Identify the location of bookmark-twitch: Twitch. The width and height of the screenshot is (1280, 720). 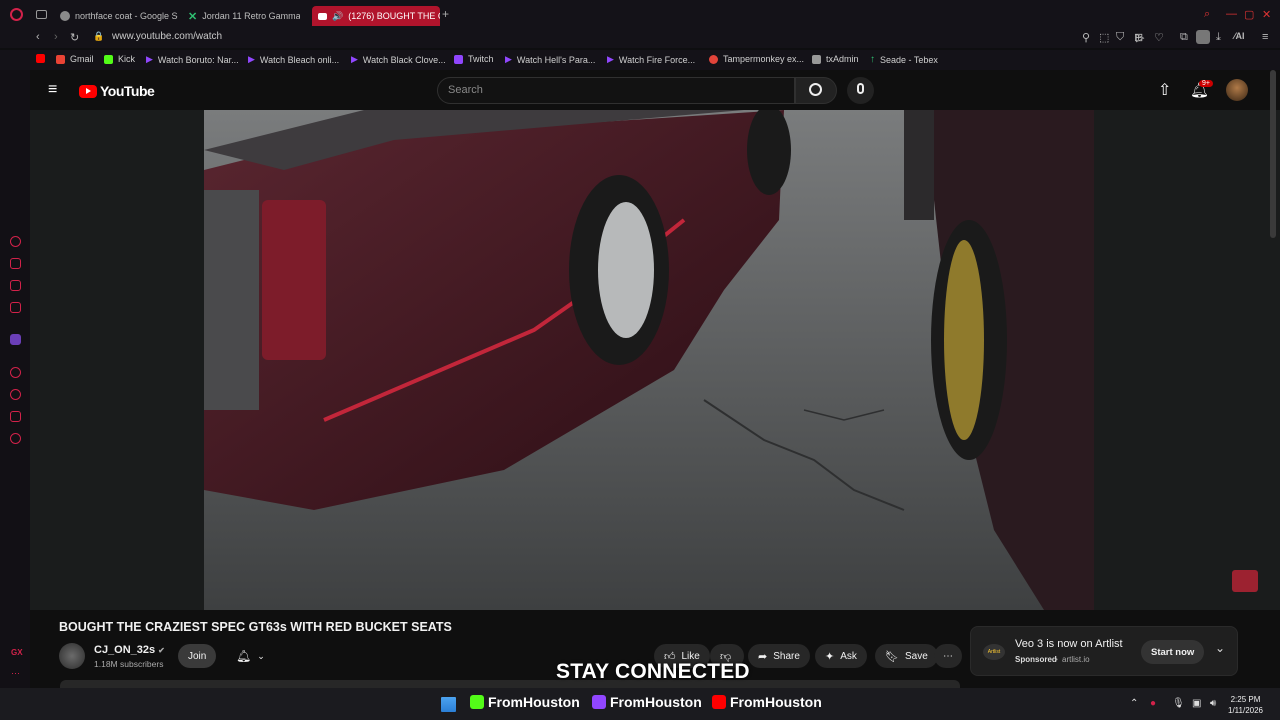
(474, 59).